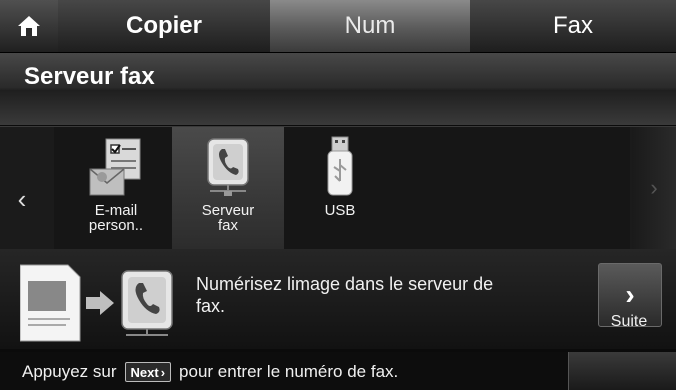 Image resolution: width=676 pixels, height=390 pixels. I want to click on carousel-item-usb: USB, so click(340, 188).